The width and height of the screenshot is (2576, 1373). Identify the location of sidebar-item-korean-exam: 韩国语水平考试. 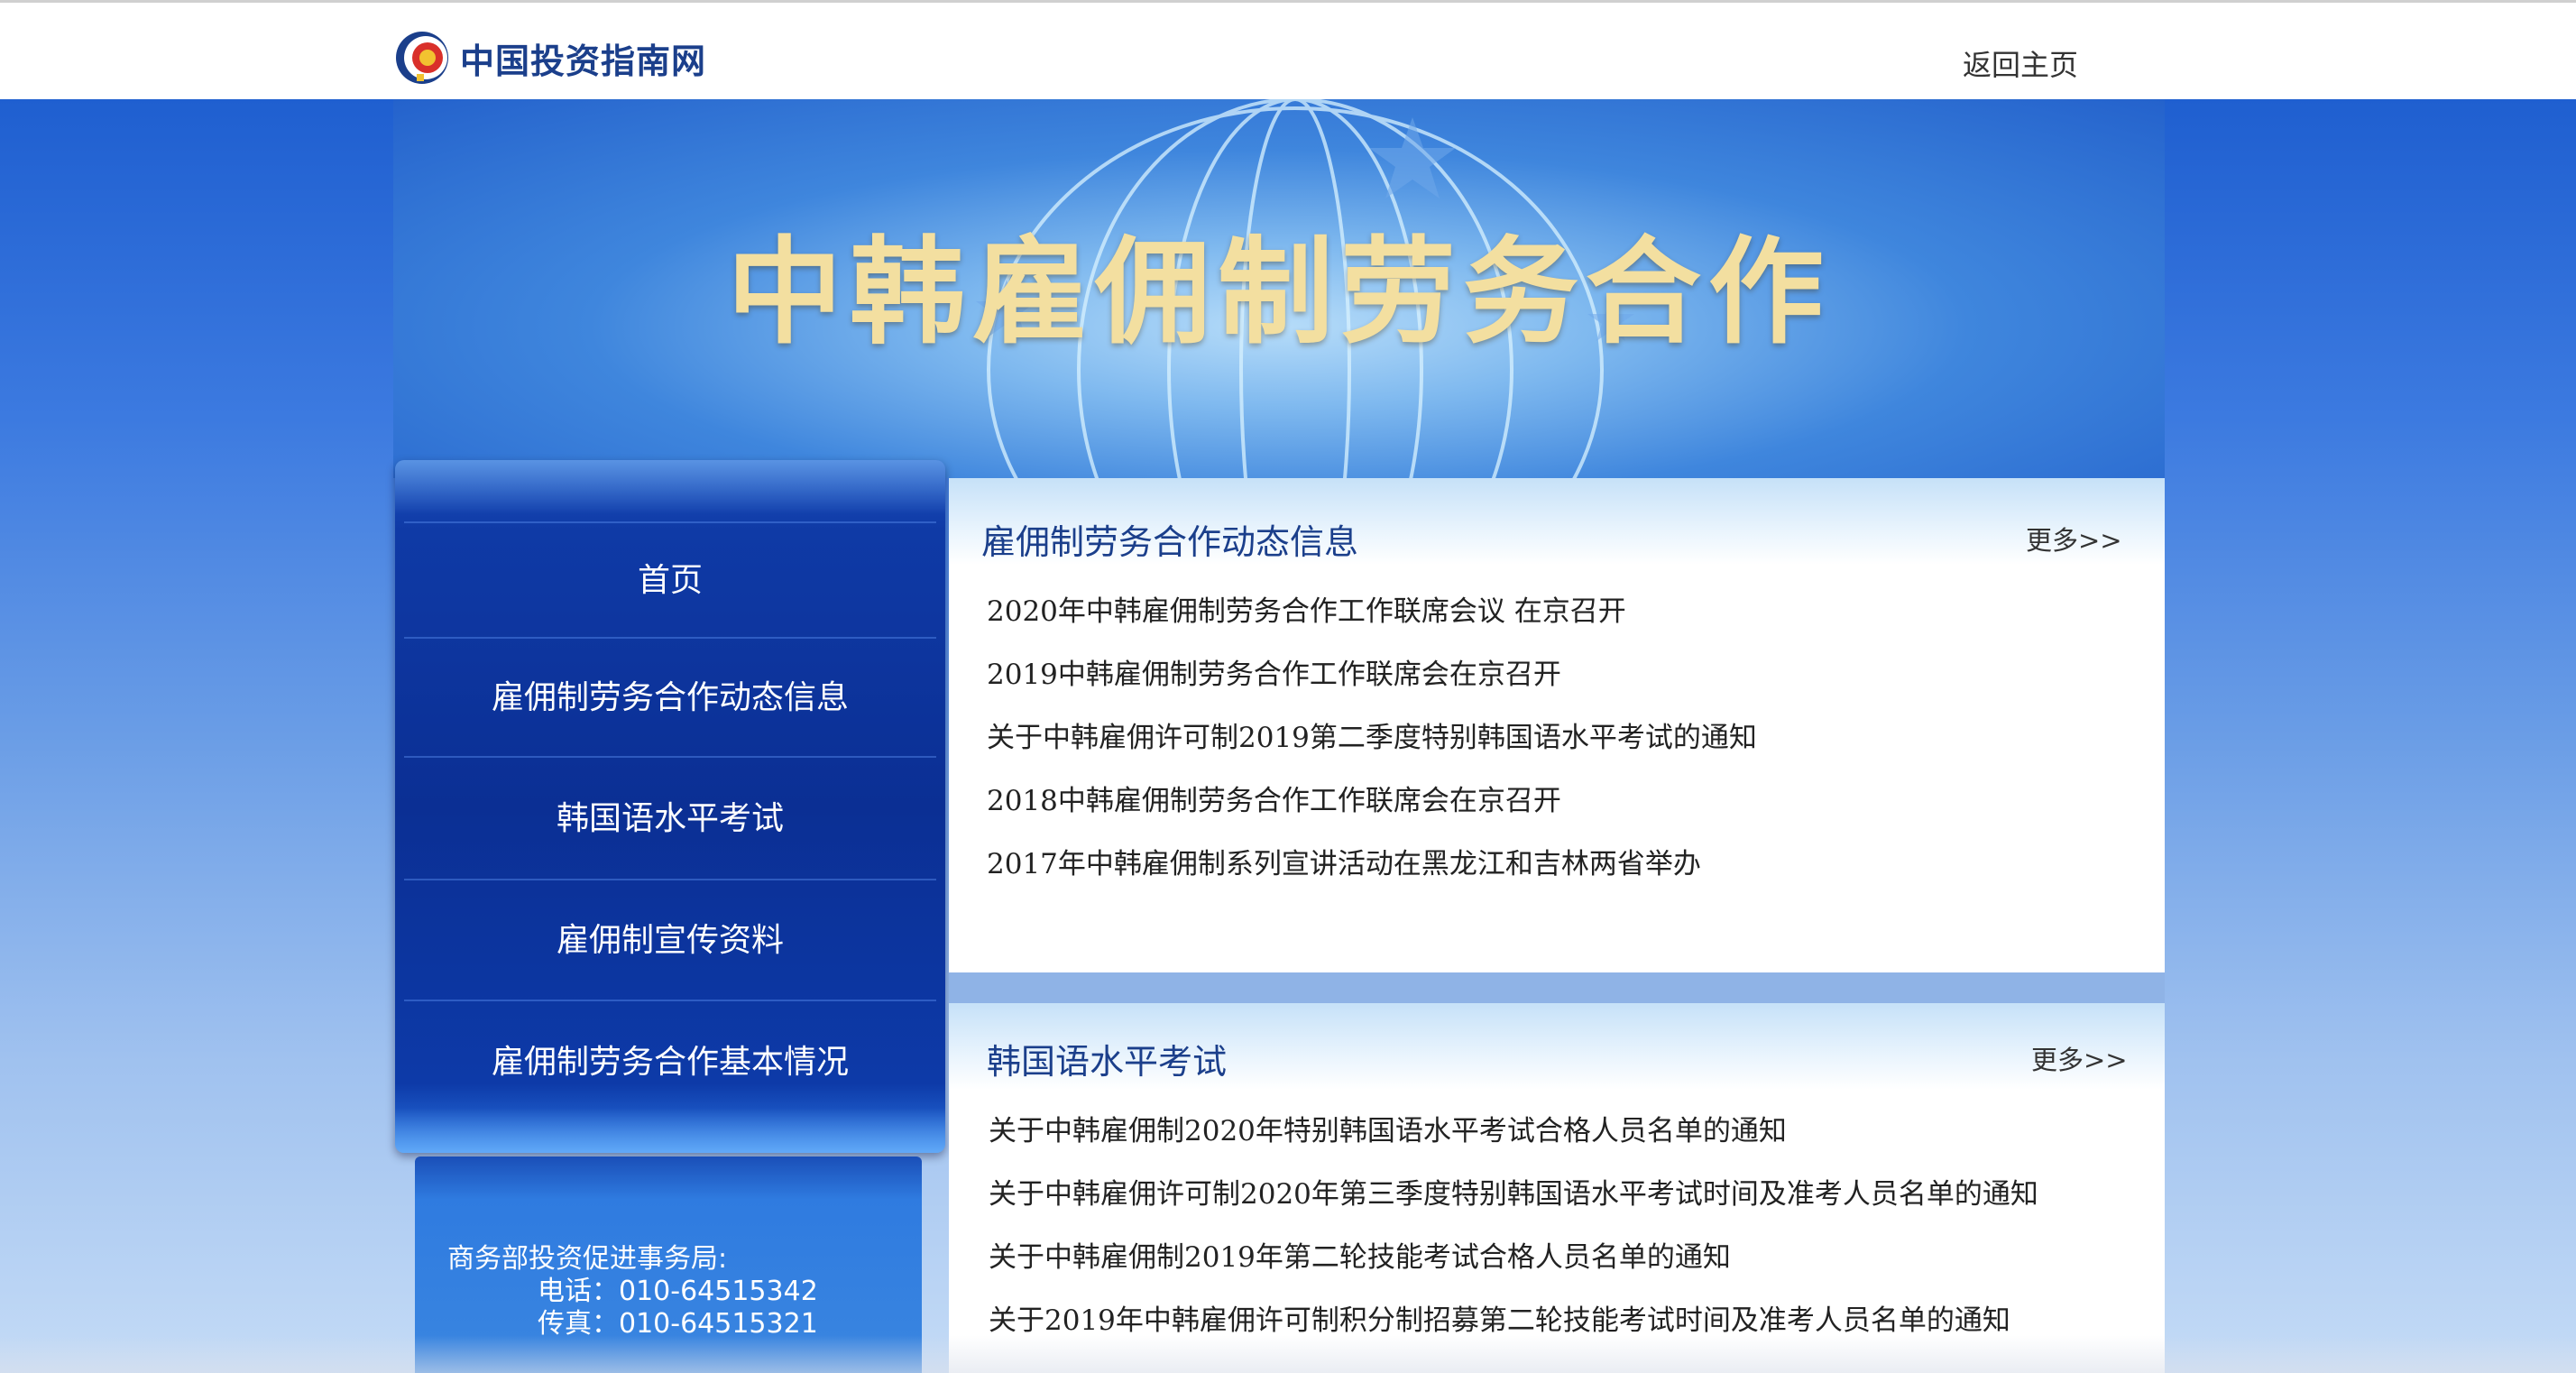
(670, 818).